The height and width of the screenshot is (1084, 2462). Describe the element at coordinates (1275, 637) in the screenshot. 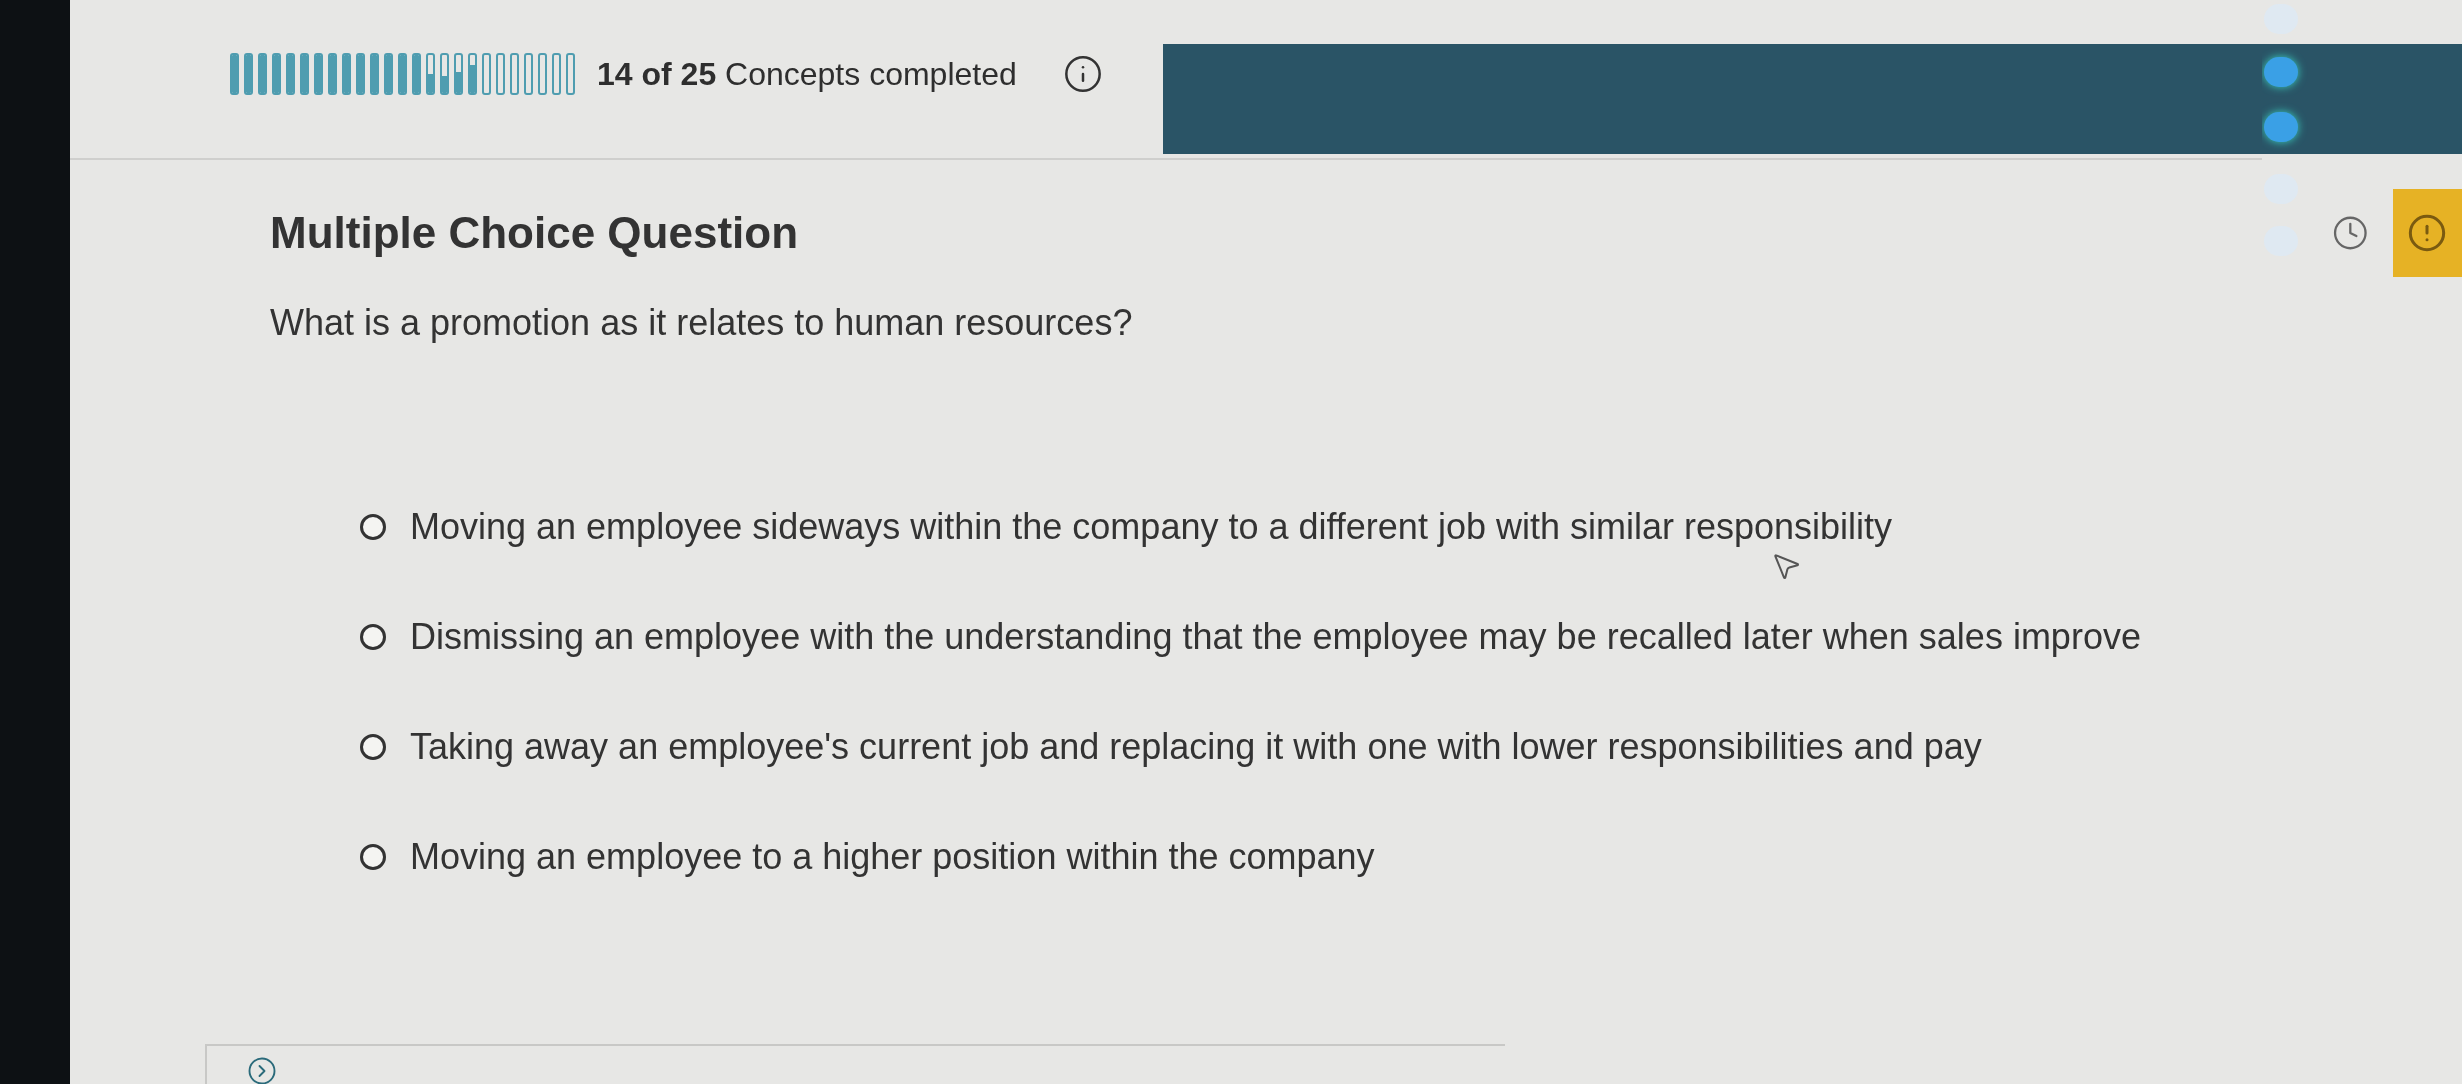

I see `answer-option: Dismissing an employee with the understanding that the employee may be recalled later when sales improve` at that location.